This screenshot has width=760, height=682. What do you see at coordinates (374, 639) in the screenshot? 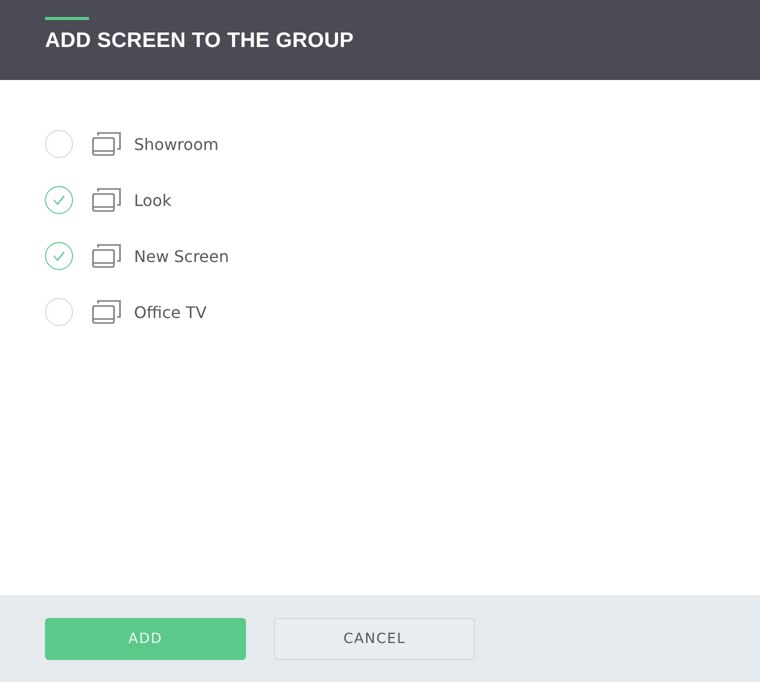
I see `cancel-button: CANCEL` at bounding box center [374, 639].